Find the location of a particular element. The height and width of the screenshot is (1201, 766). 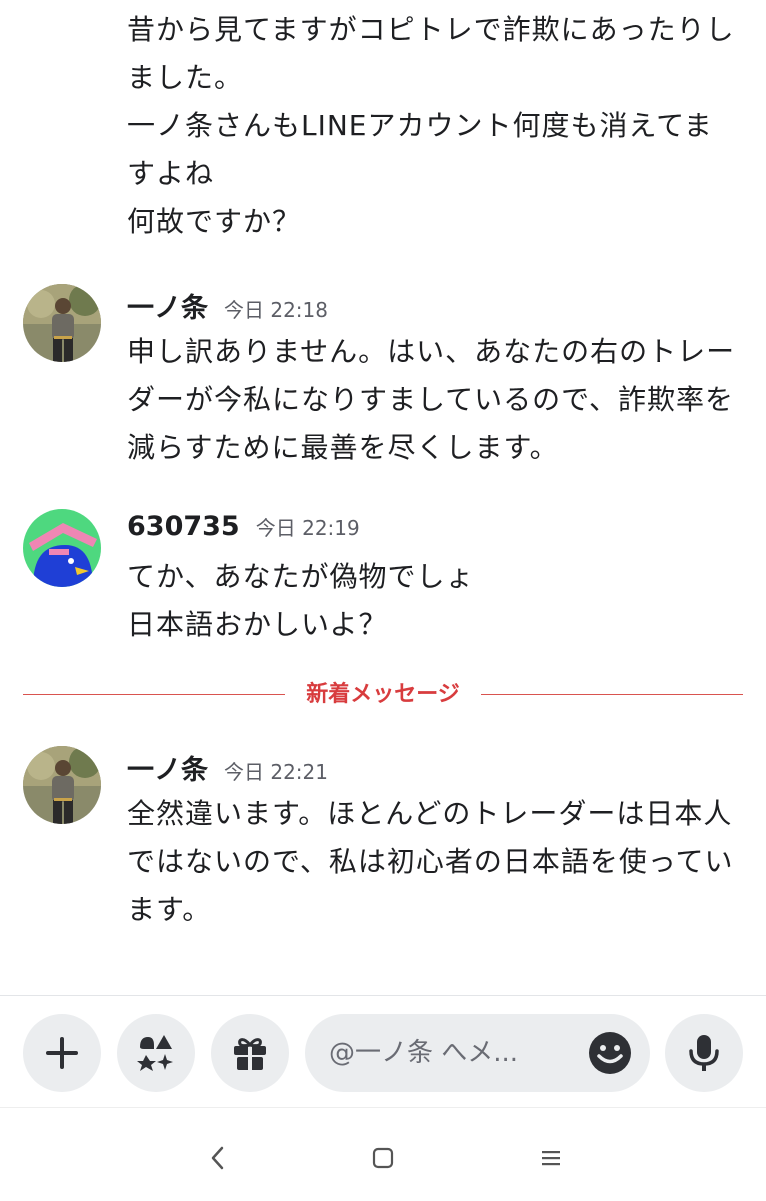

nav-back-button is located at coordinates (218, 1158).